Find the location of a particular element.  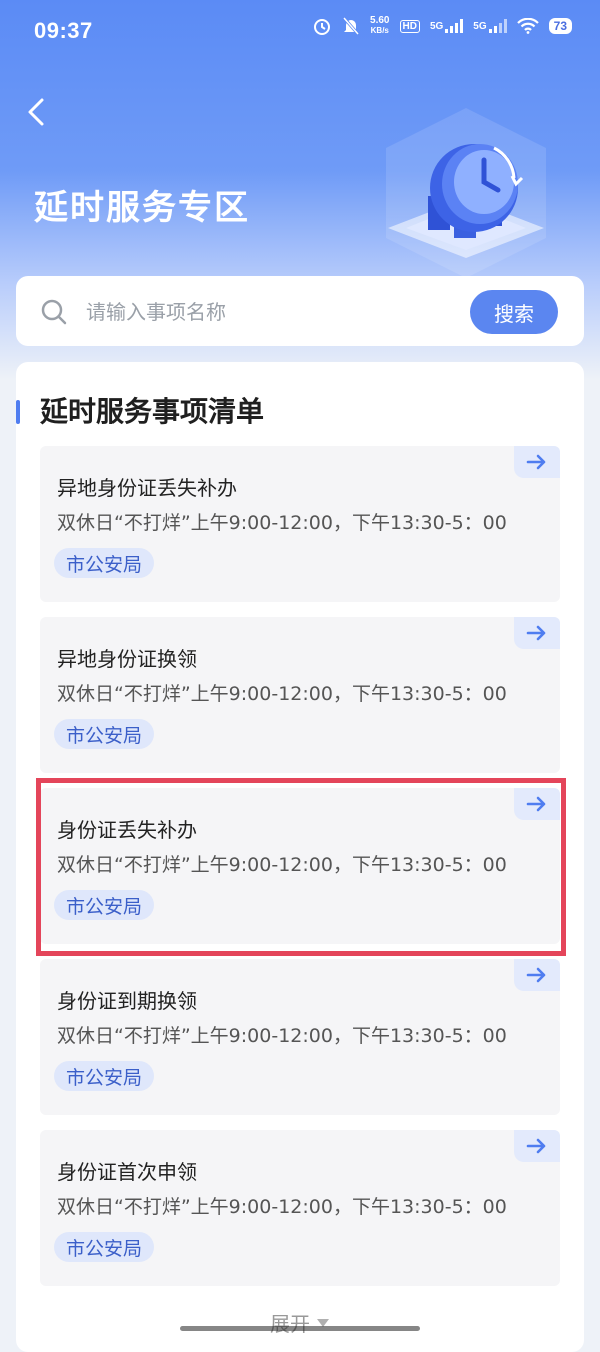

status-icons: 5.60 KB/s HD 5G 5G 73 is located at coordinates (442, 26).